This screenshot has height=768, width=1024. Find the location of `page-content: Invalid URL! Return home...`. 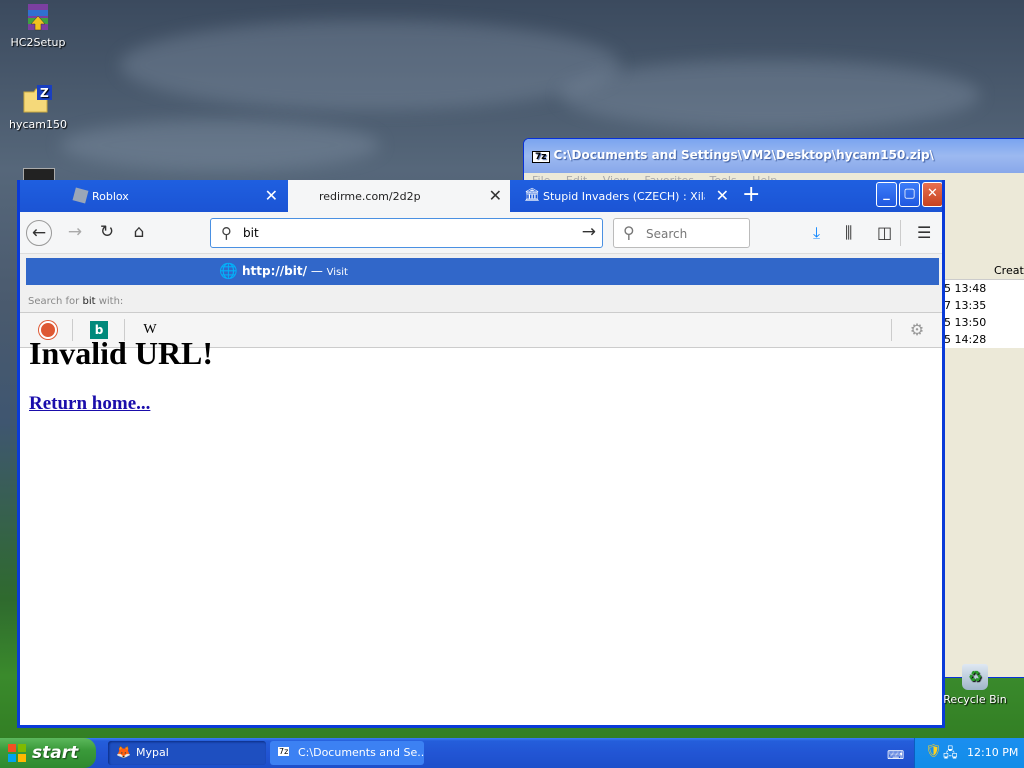

page-content: Invalid URL! Return home... is located at coordinates (481, 375).